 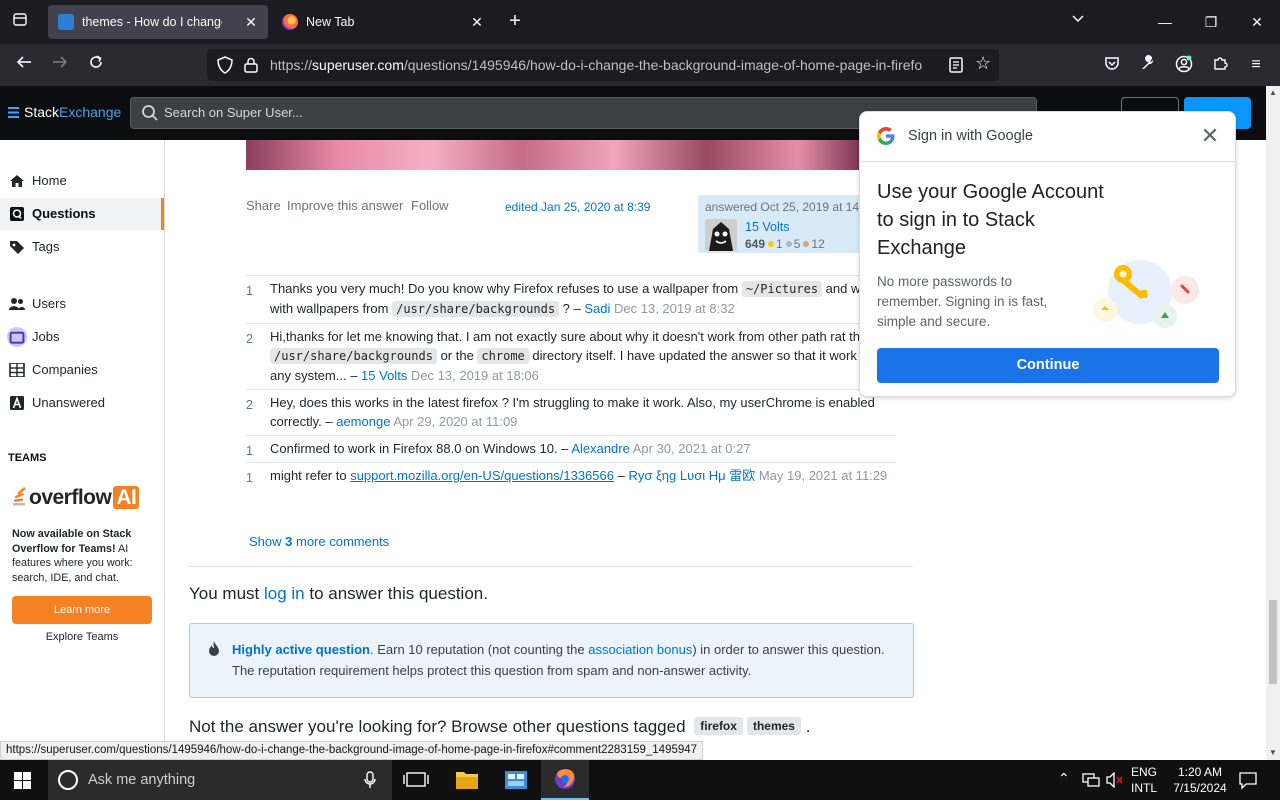 I want to click on must-login-text: You must log in to answer this question., so click(x=338, y=594).